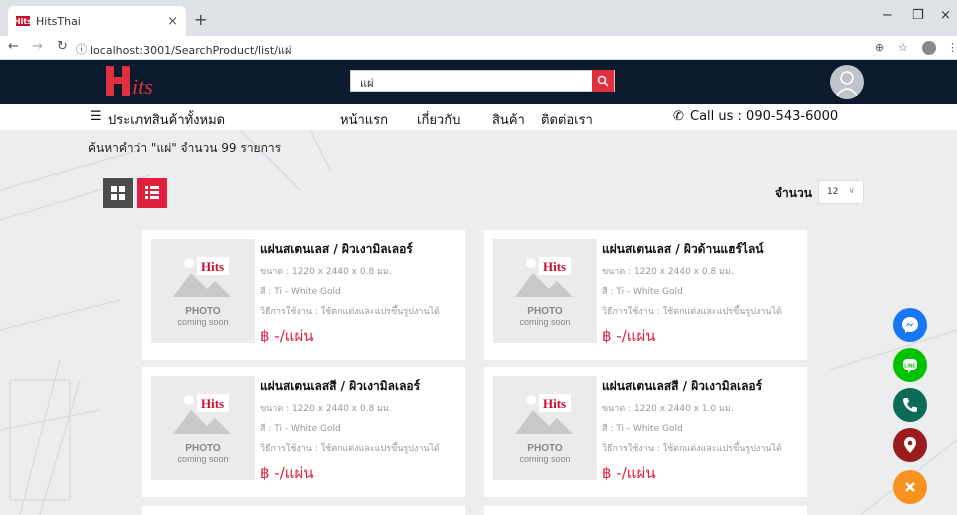 Image resolution: width=957 pixels, height=515 pixels. What do you see at coordinates (336, 249) in the screenshot?
I see `product-title: แผ่นสเตนเลส / ผิวเงามิลเลอร์` at bounding box center [336, 249].